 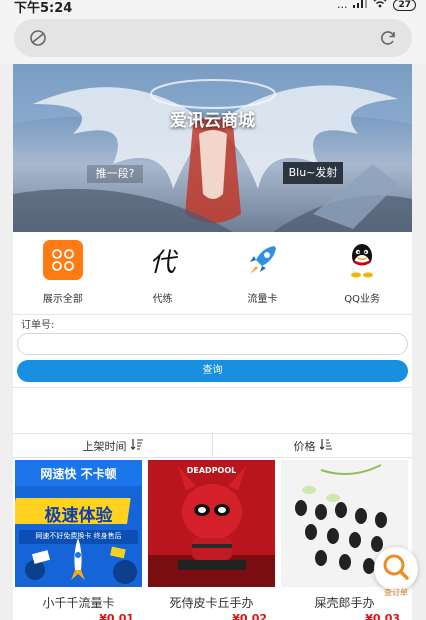 I want to click on product-price: ¥0.01, so click(x=116, y=616).